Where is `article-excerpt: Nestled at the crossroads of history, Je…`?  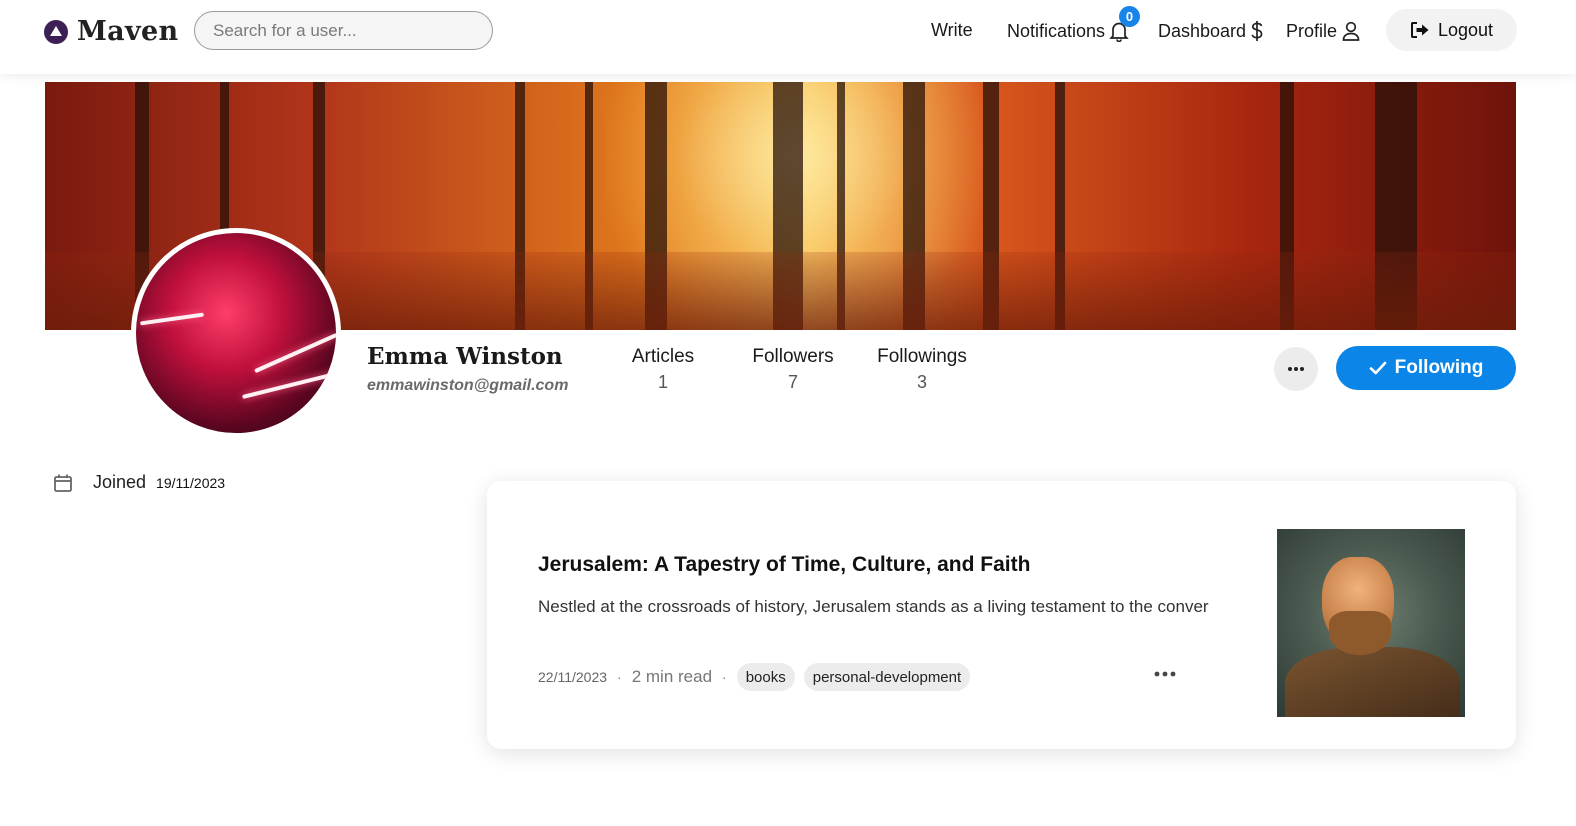 article-excerpt: Nestled at the crossroads of history, Je… is located at coordinates (873, 606).